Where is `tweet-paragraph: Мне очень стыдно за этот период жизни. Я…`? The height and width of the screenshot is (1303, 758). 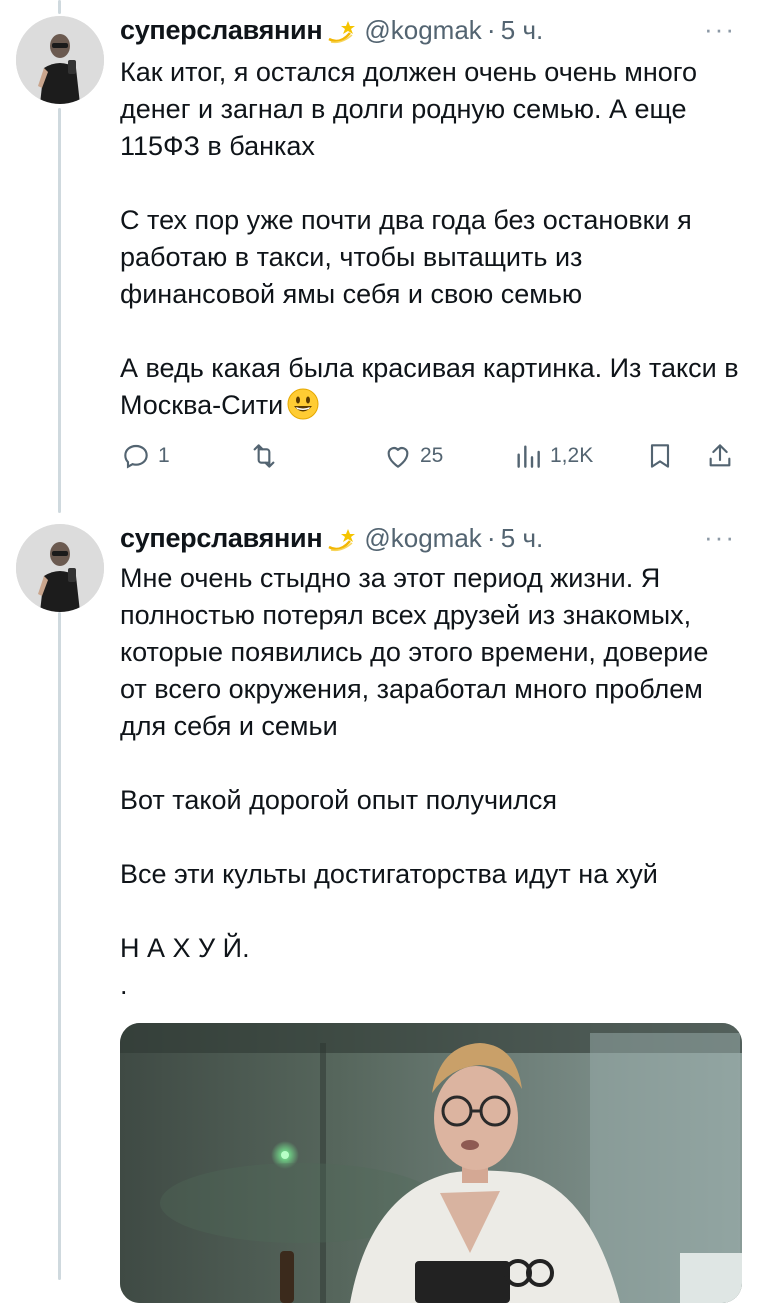
tweet-paragraph: Мне очень стыдно за этот период жизни. Я… is located at coordinates (414, 652).